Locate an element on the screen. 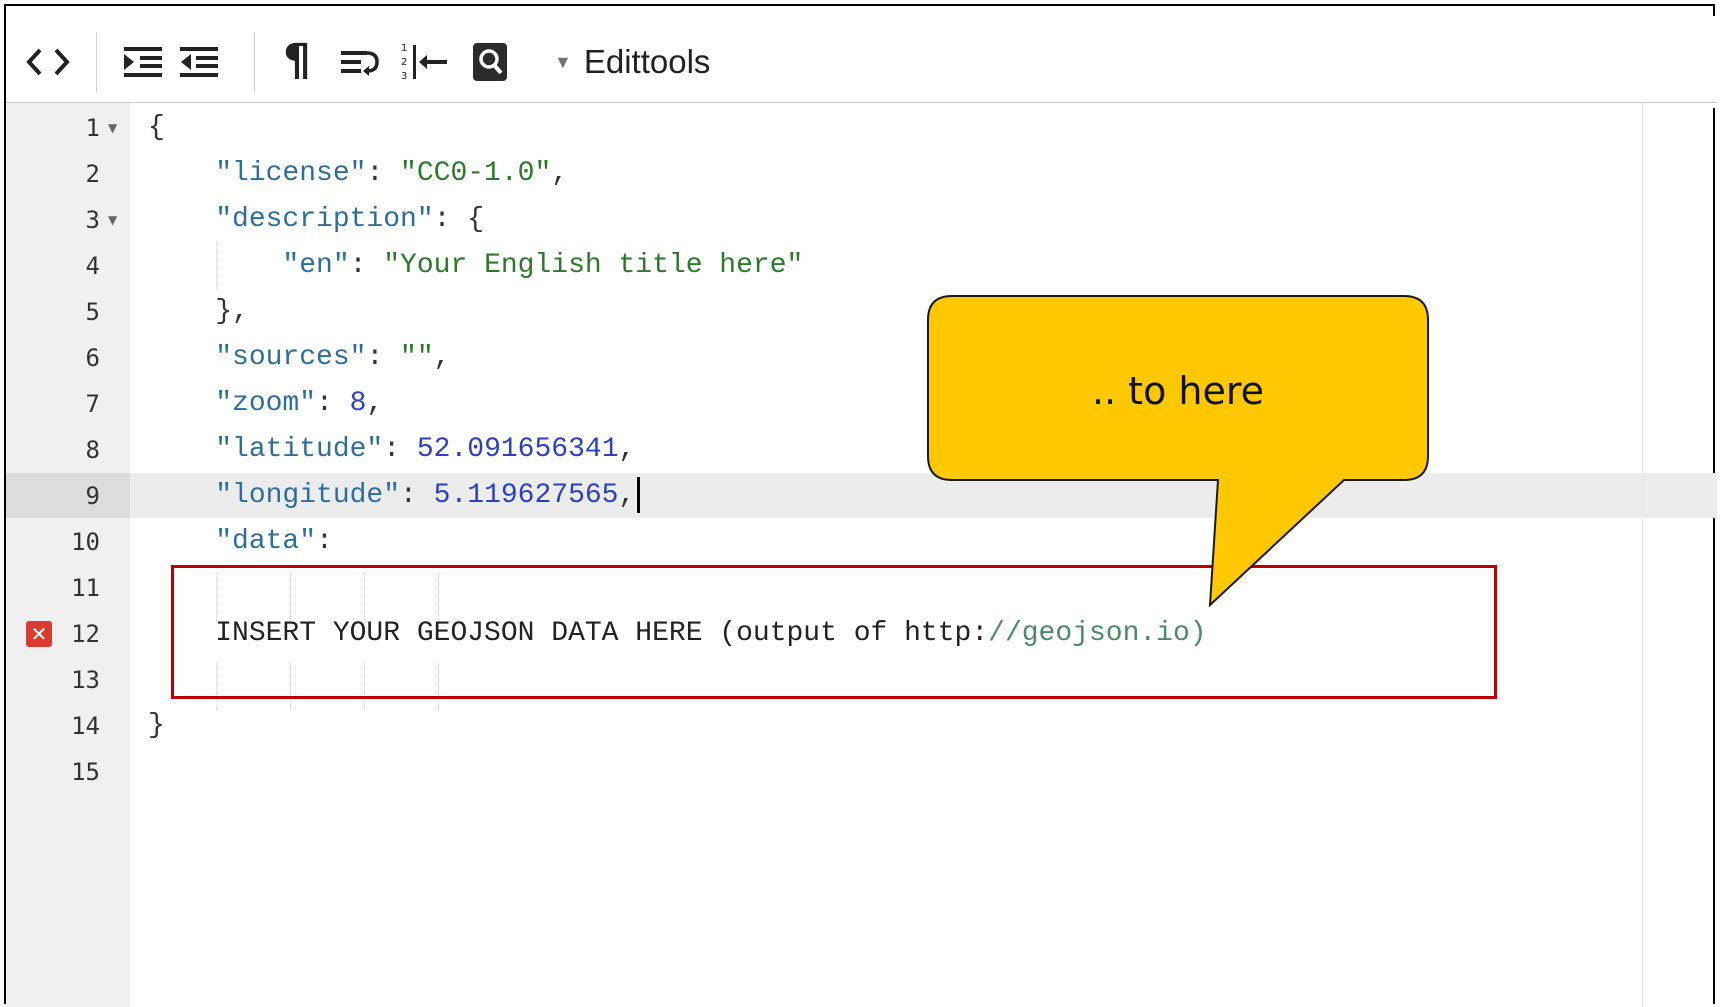 This screenshot has height=1007, width=1721. line-number: 4 is located at coordinates (92, 266).